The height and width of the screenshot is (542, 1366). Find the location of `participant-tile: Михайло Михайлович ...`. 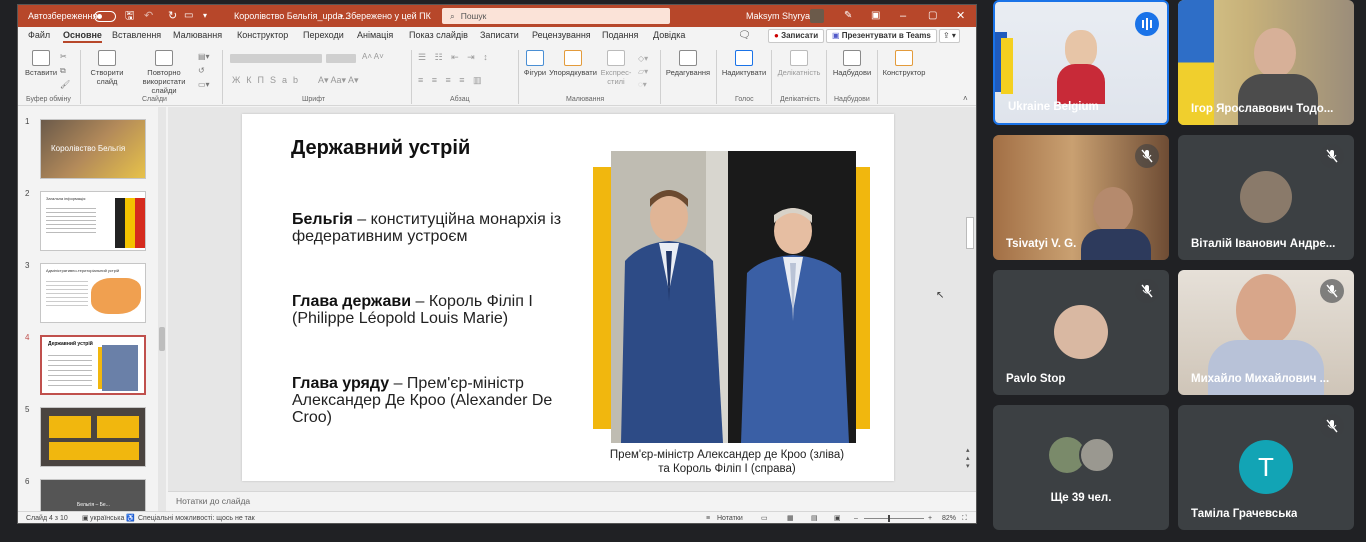

participant-tile: Михайло Михайлович ... is located at coordinates (1266, 332).